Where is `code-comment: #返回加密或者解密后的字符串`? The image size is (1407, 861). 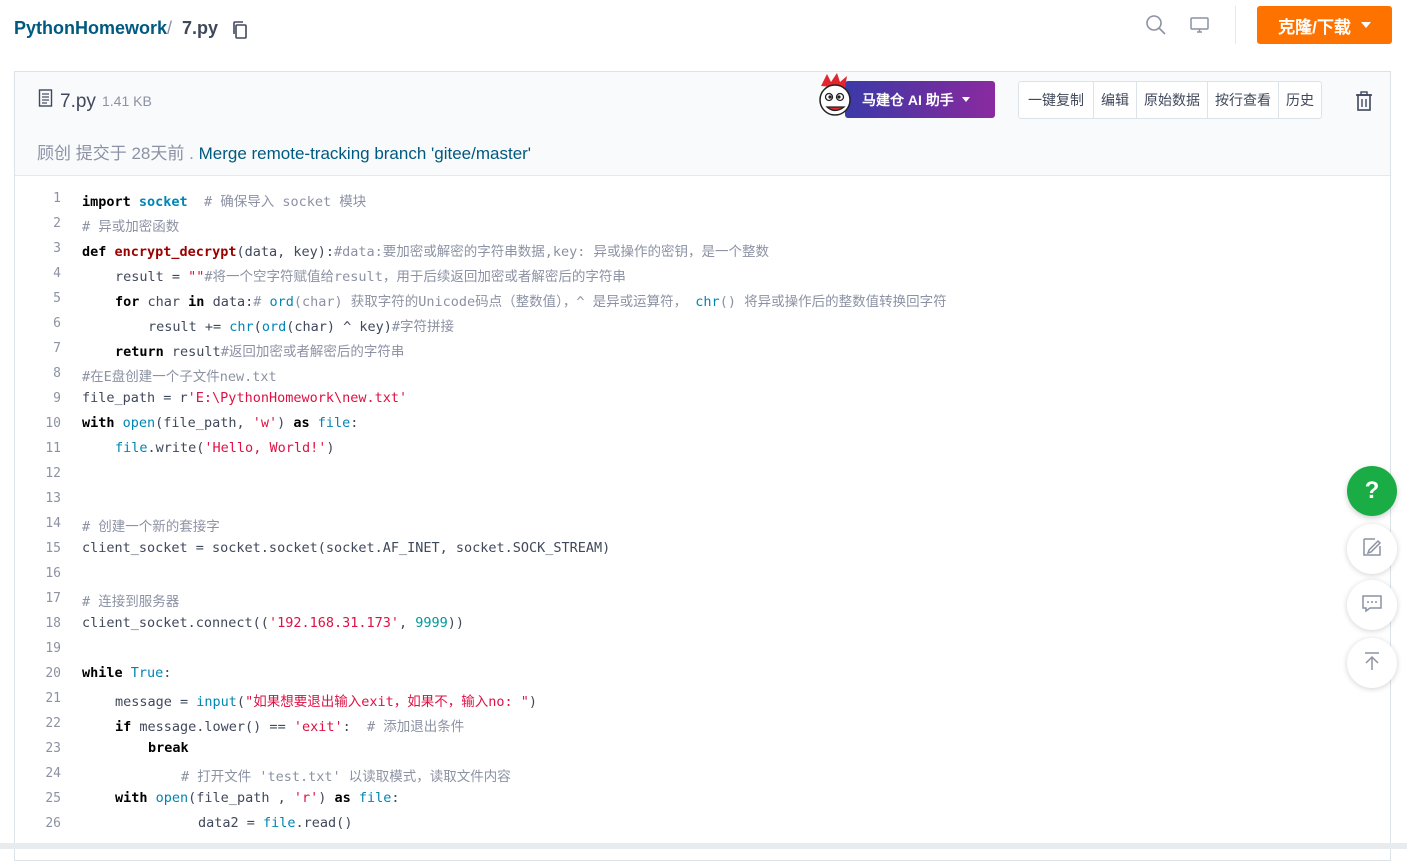 code-comment: #返回加密或者解密后的字符串 is located at coordinates (312, 352).